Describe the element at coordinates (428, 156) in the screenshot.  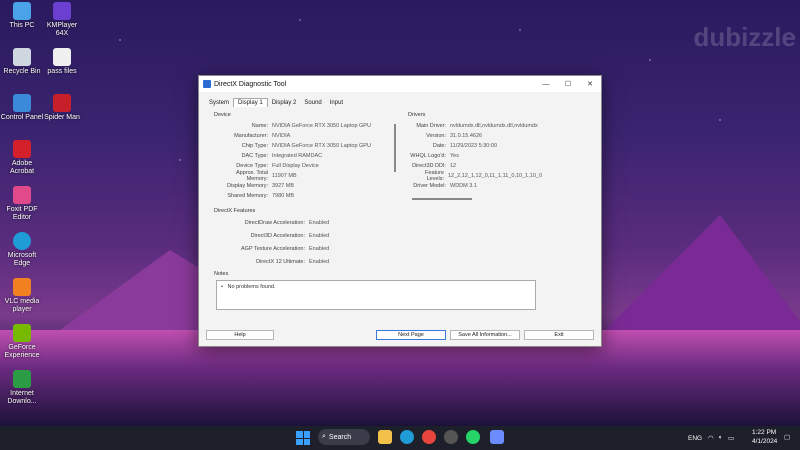
I see `drivers-key: WHQL Logo'd:` at that location.